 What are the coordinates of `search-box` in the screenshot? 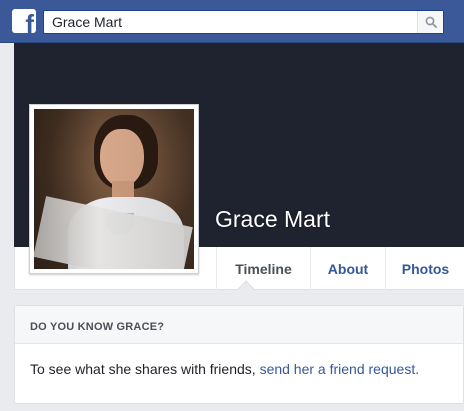 It's located at (243, 22).